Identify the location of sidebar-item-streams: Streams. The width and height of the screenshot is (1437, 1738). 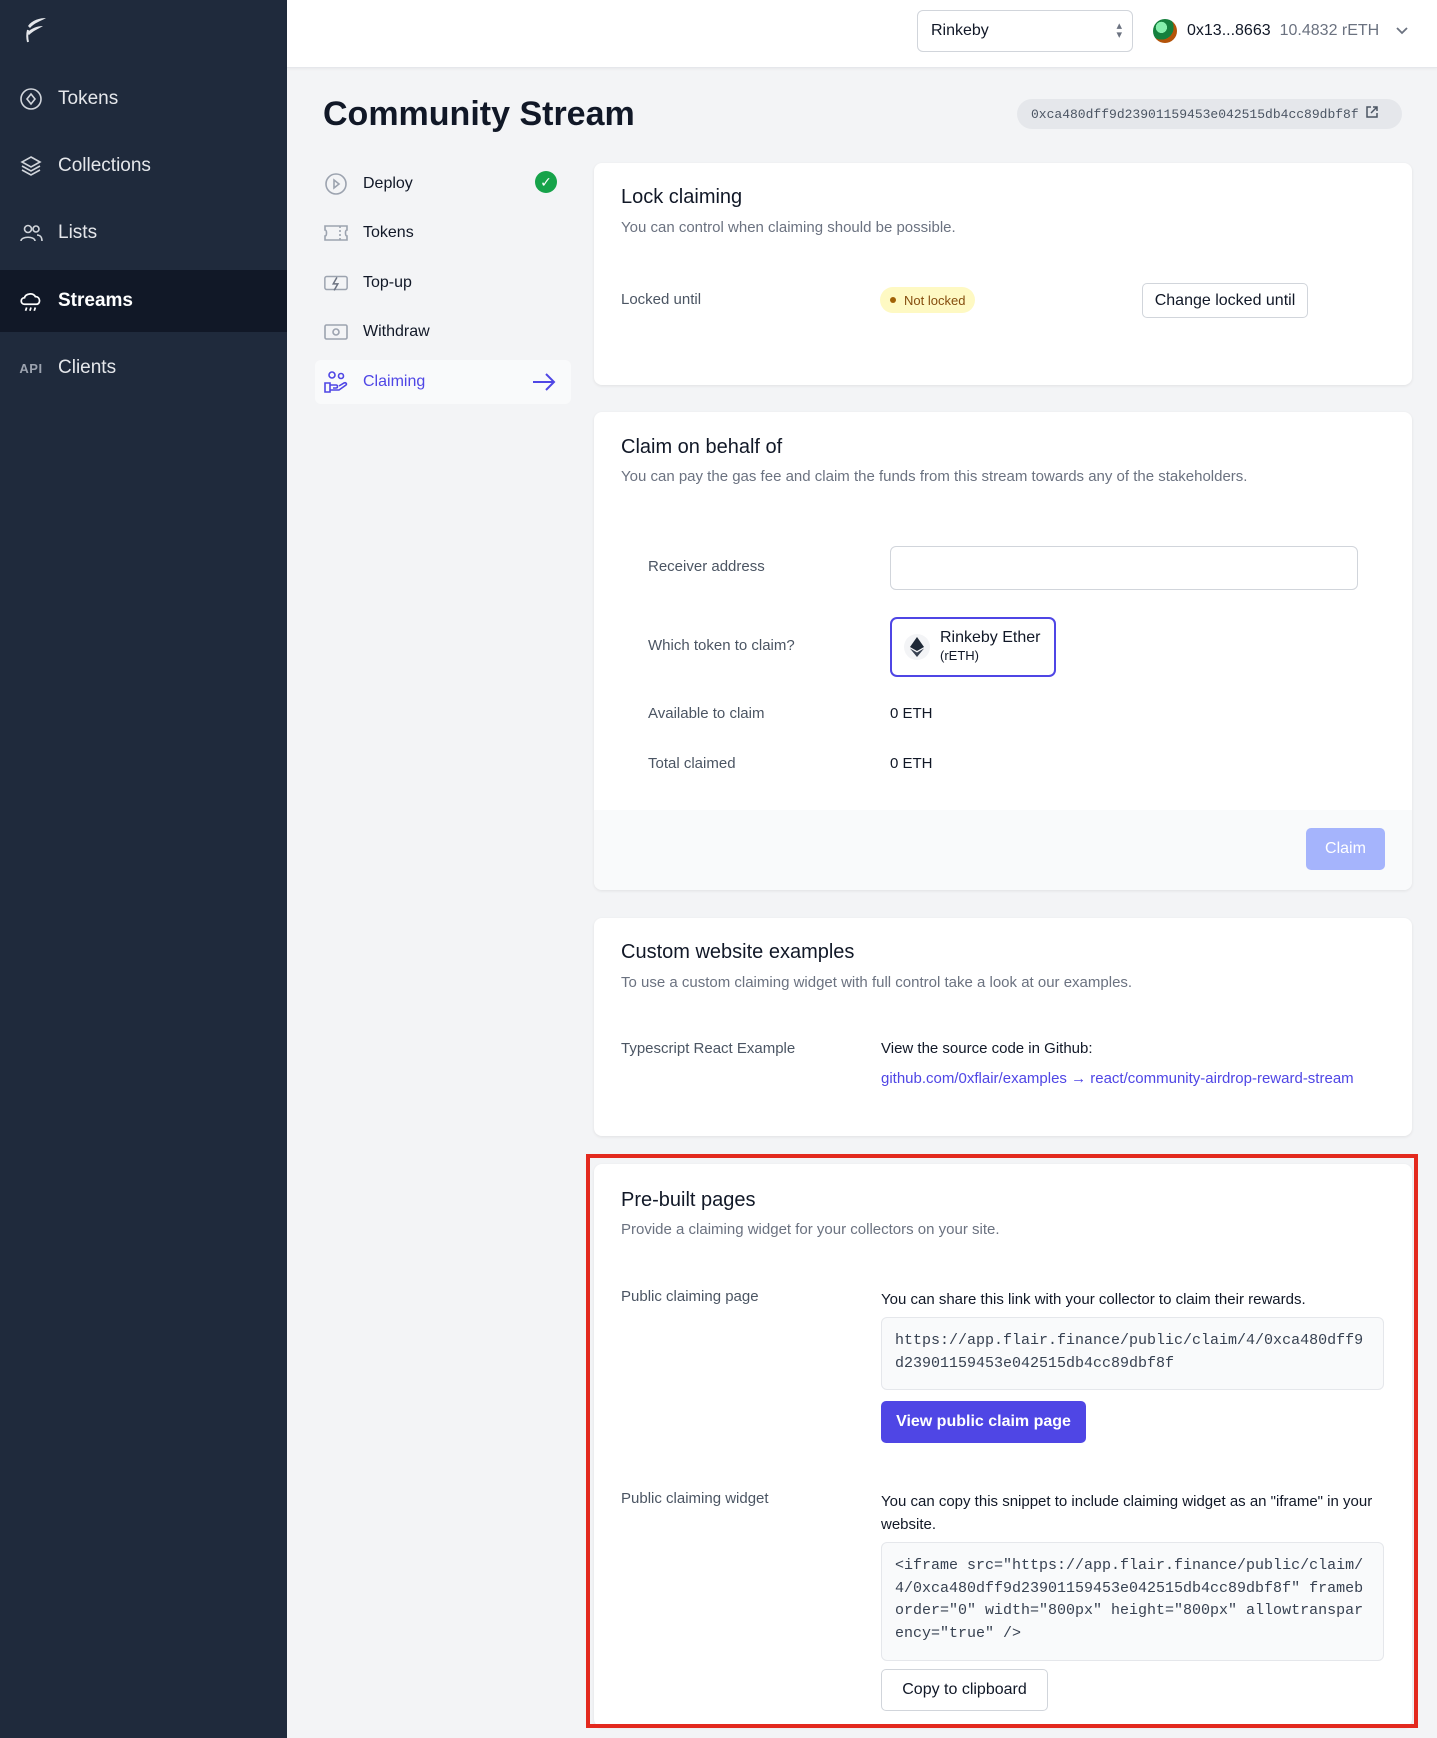
(143, 301).